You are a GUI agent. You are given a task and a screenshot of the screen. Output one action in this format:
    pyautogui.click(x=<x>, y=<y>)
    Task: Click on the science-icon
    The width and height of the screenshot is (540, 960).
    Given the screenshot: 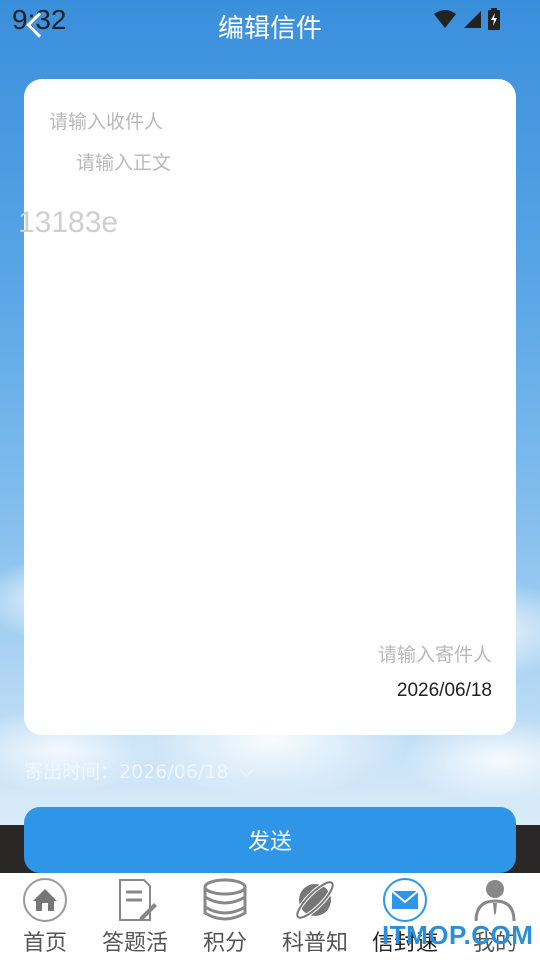 What is the action you would take?
    pyautogui.click(x=315, y=900)
    